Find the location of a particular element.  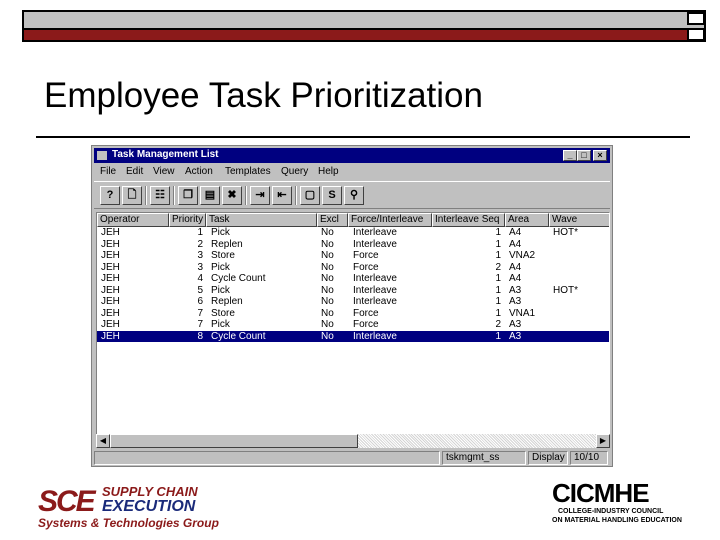

cell-task: Store is located at coordinates (223, 255).